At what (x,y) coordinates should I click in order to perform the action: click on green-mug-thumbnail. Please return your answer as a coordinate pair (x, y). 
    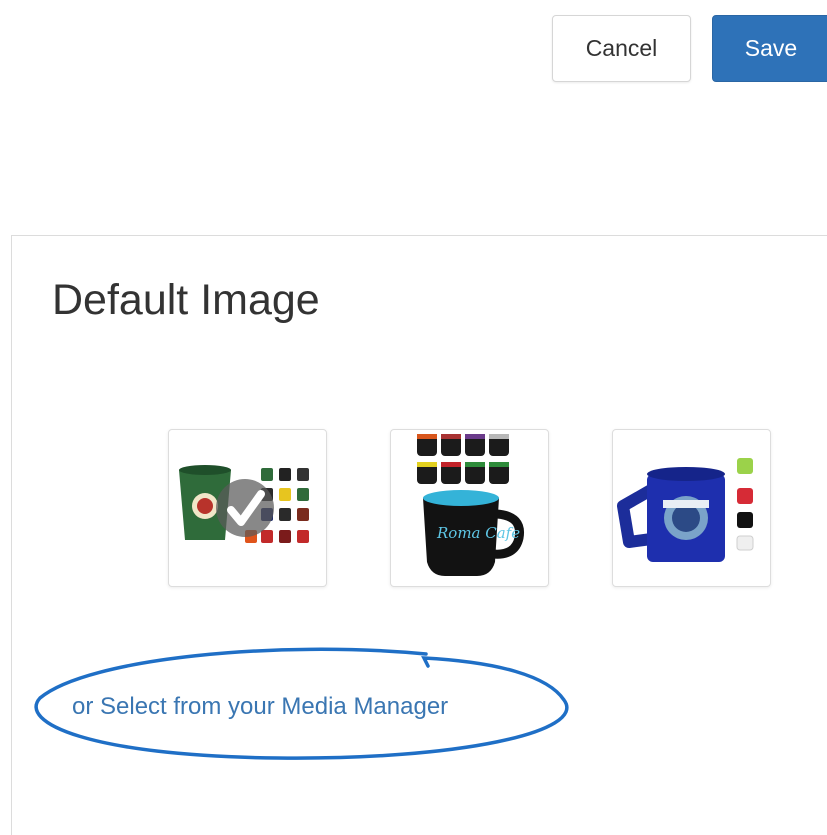
    Looking at the image, I should click on (247, 508).